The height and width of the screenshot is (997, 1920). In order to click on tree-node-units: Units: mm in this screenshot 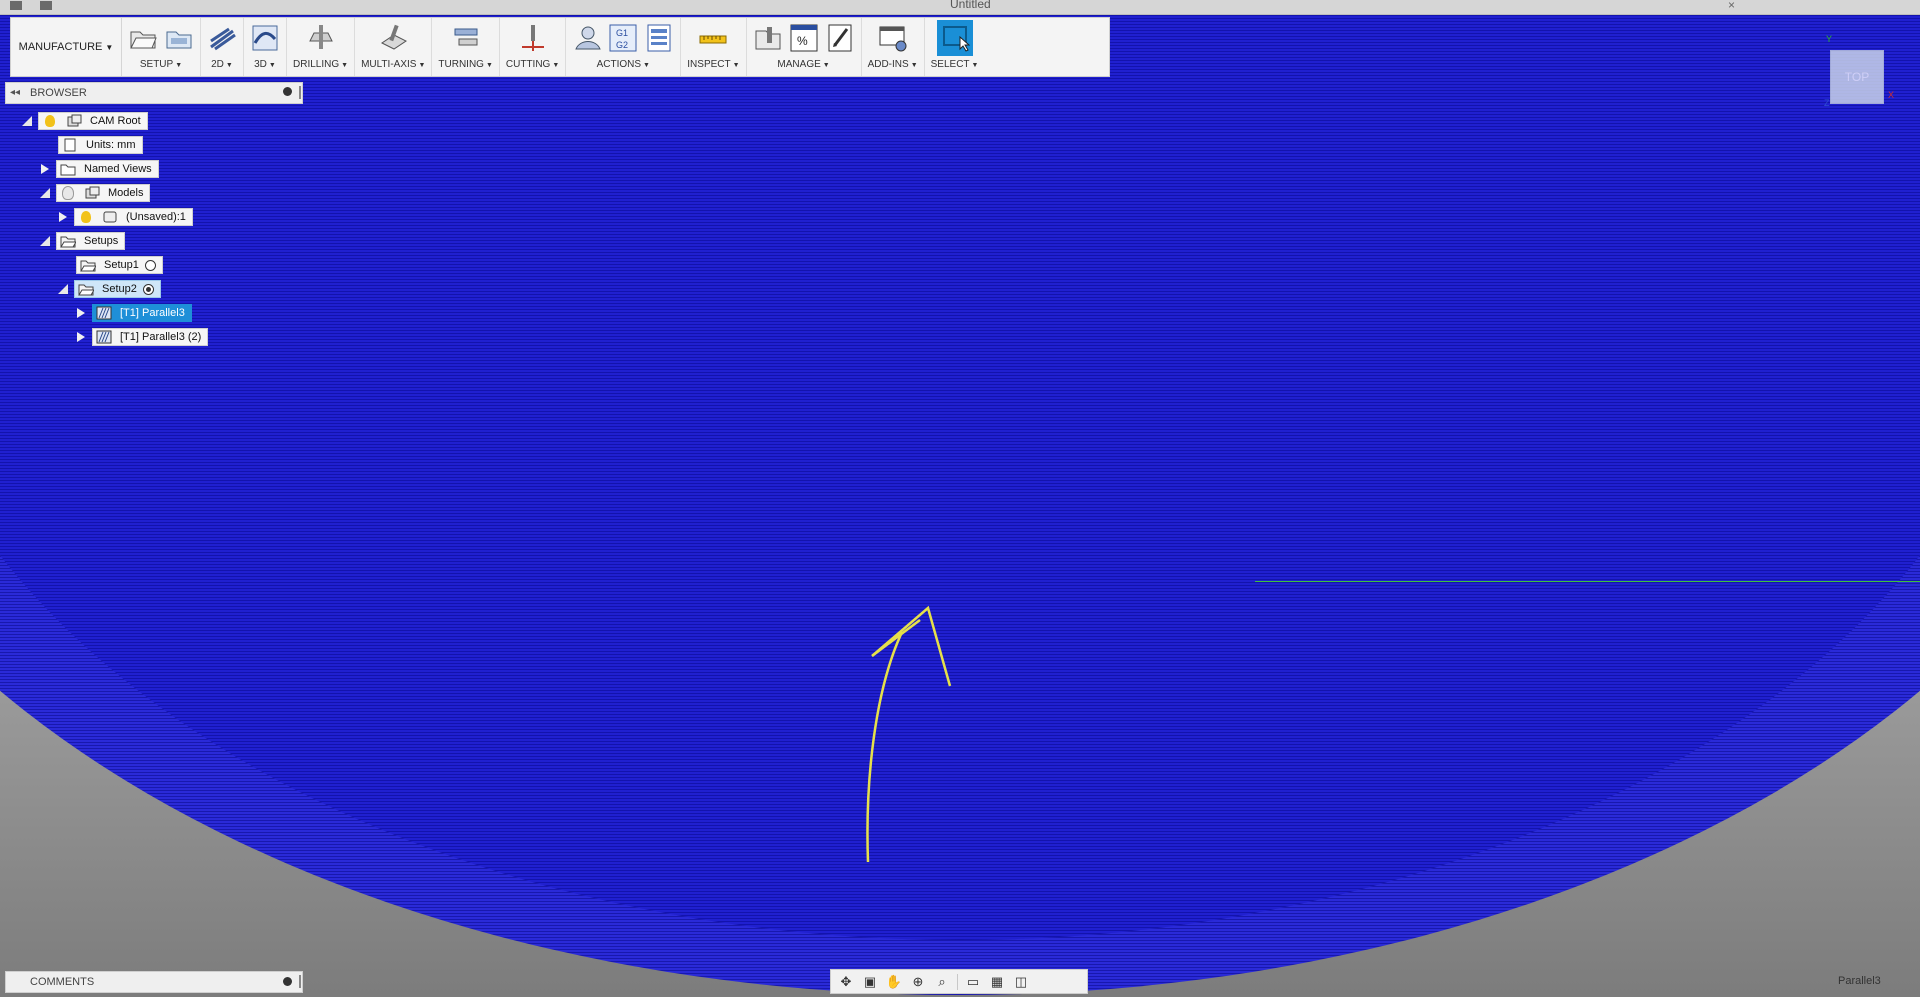, I will do `click(100, 145)`.